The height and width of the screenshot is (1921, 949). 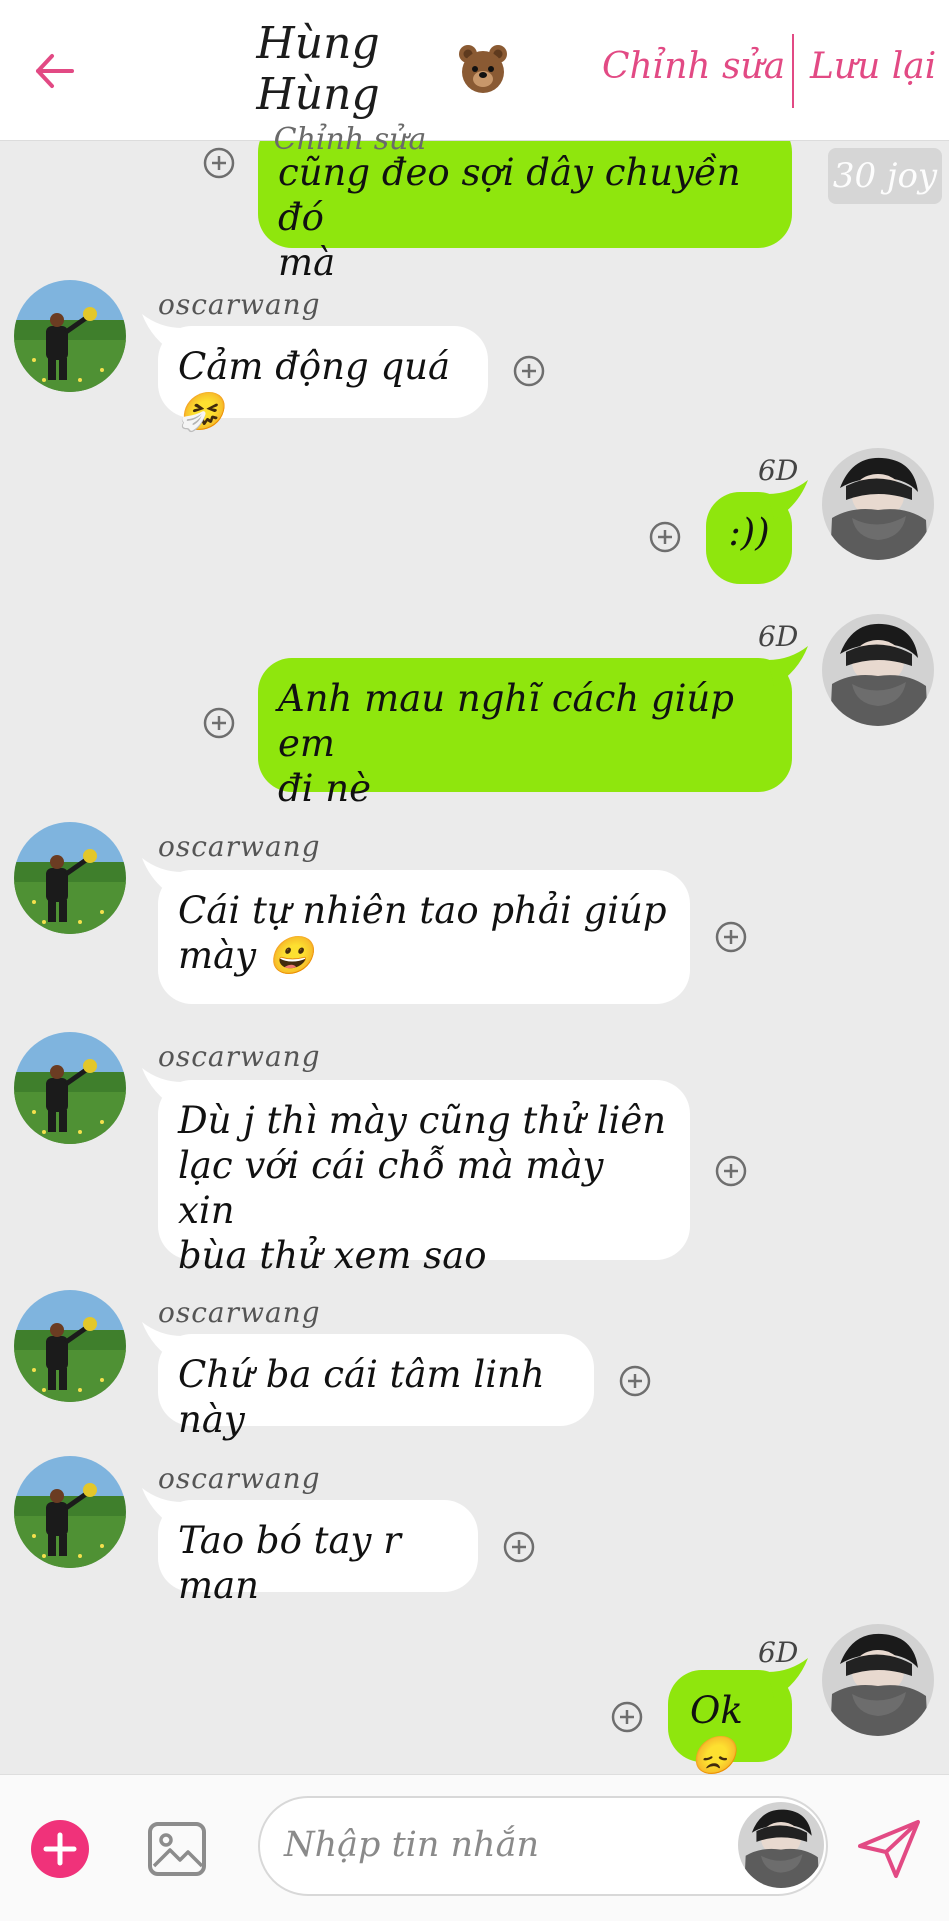 I want to click on bear-emoji-icon, so click(x=483, y=69).